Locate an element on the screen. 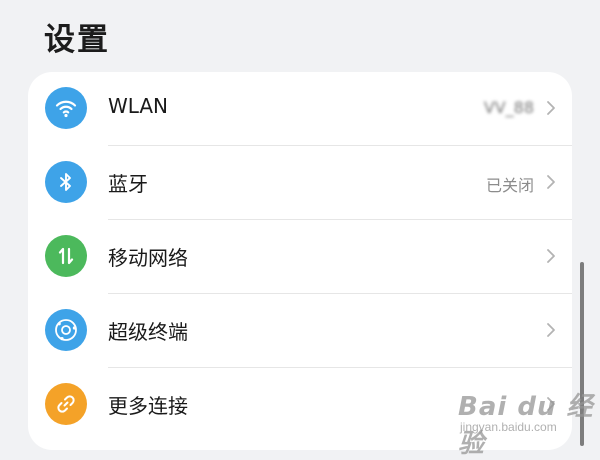  link-icon is located at coordinates (66, 404).